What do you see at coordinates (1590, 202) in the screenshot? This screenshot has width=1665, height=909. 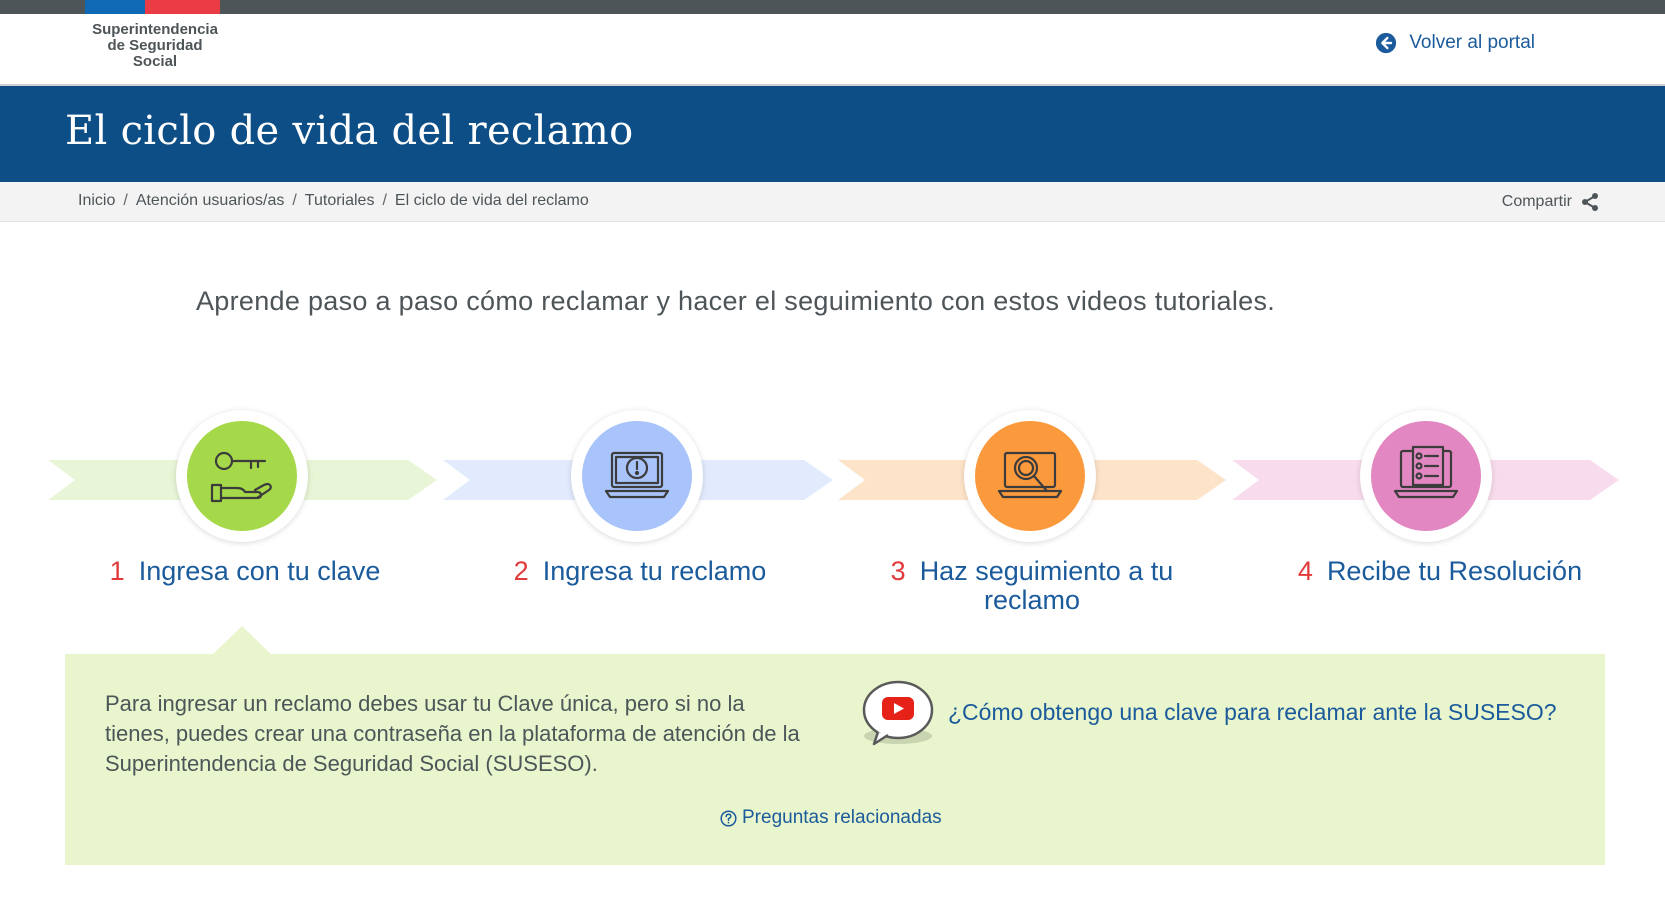 I see `share-icon` at bounding box center [1590, 202].